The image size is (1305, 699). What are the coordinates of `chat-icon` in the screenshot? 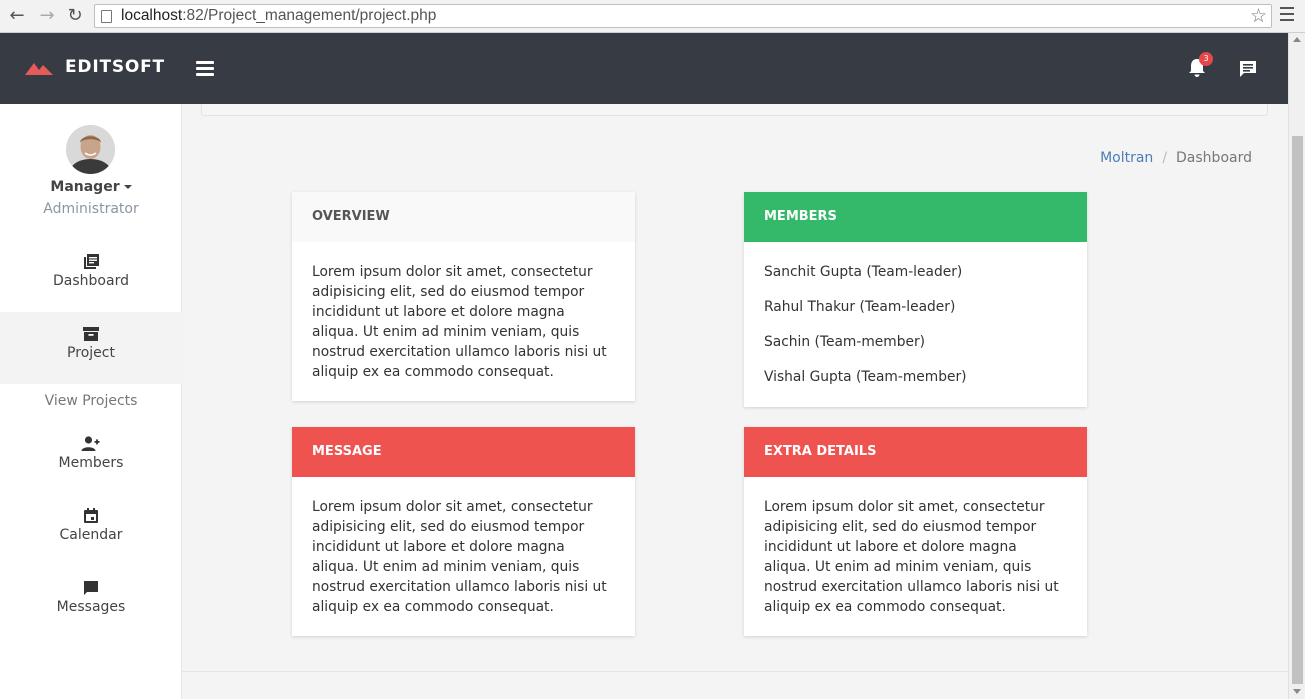 It's located at (1248, 69).